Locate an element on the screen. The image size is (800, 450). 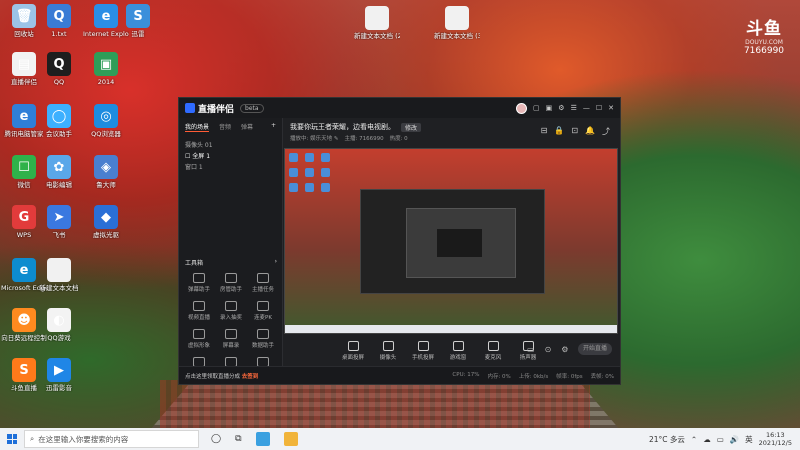
desktop-icon: ▣ 2014 is located at coordinates (106, 69).